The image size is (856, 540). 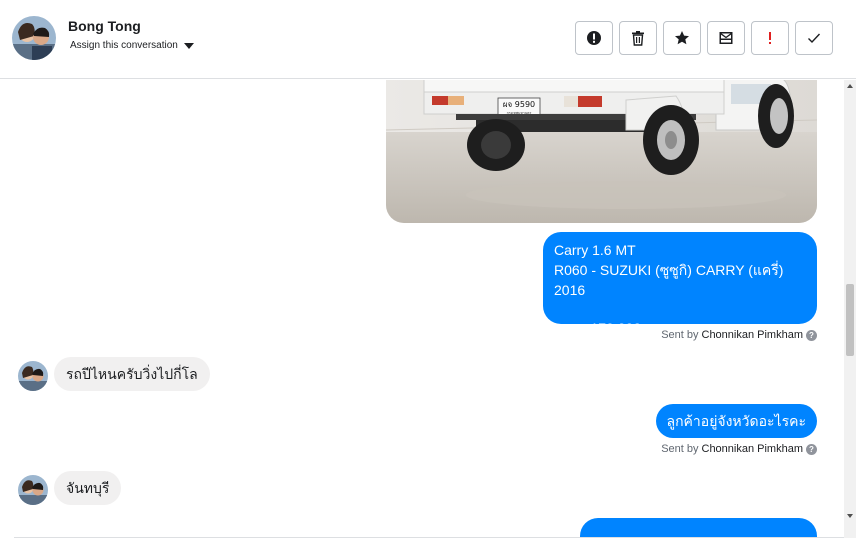 I want to click on star-button, so click(x=682, y=38).